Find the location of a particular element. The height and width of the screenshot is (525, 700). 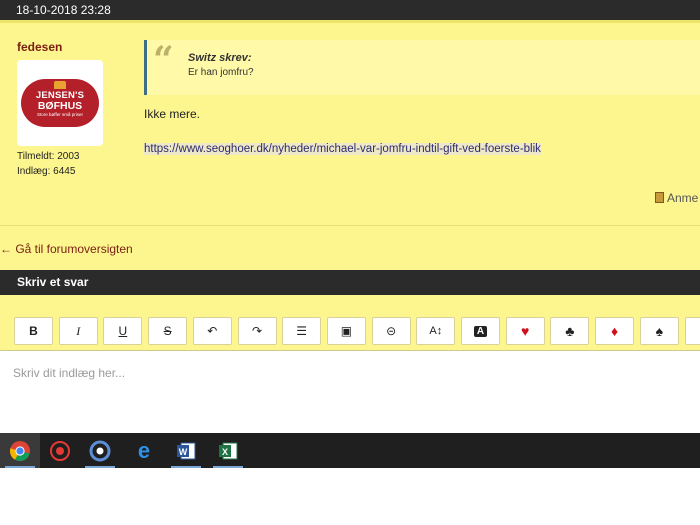

redo-button: ↷ is located at coordinates (257, 331).